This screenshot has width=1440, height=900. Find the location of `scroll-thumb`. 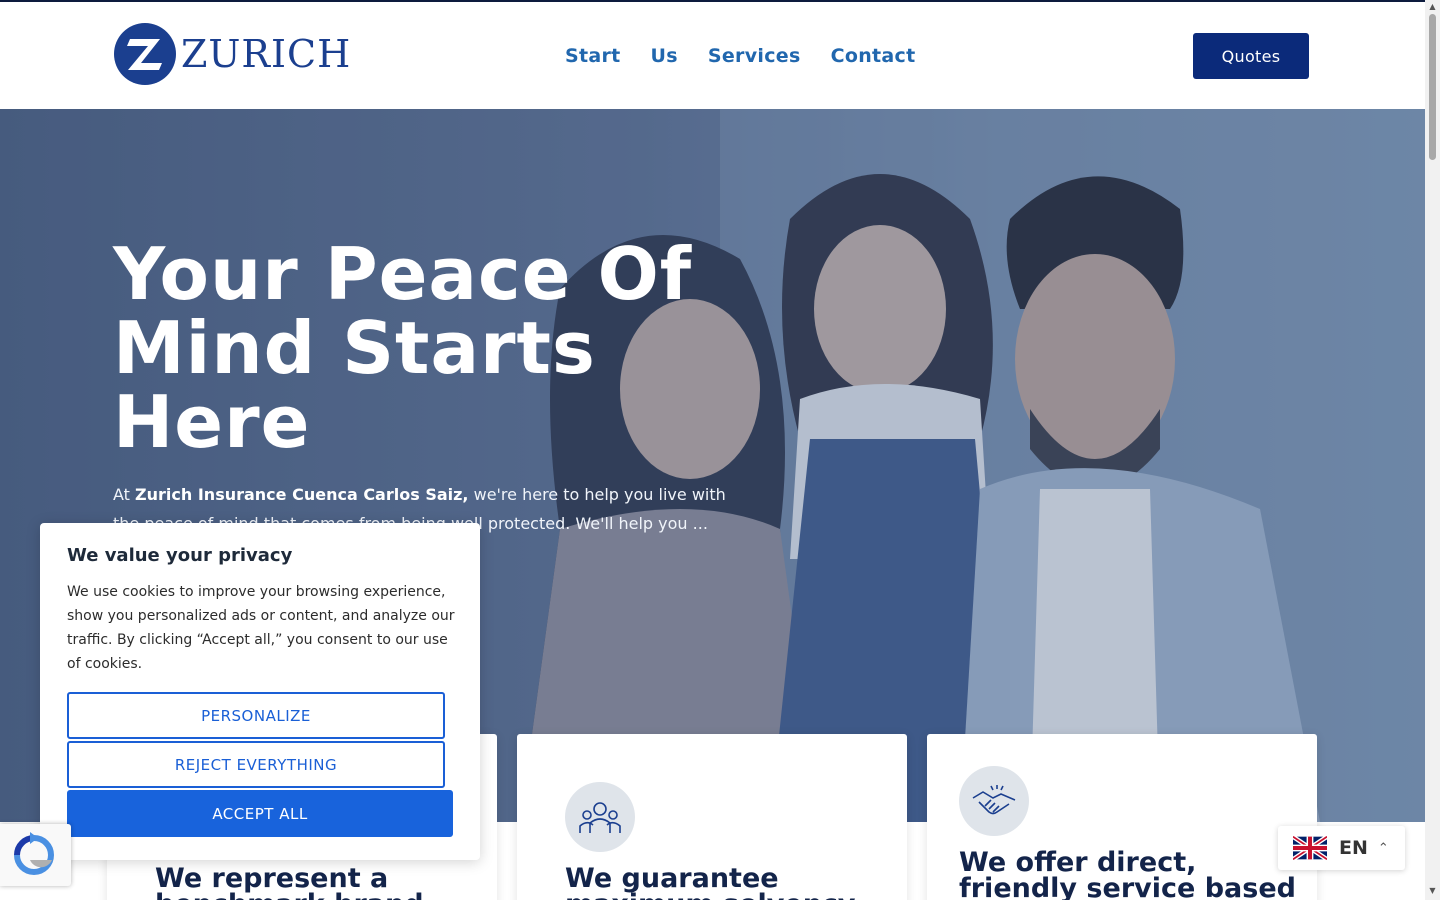

scroll-thumb is located at coordinates (1432, 87).